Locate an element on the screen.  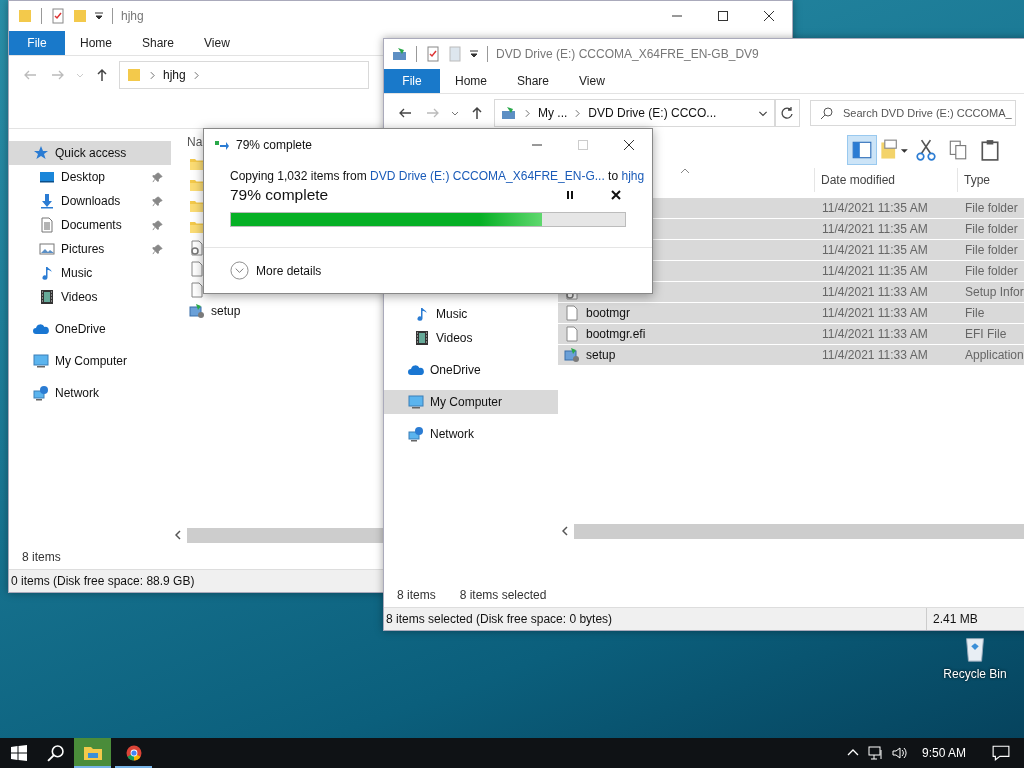
breadcrumb: hjhg is located at coordinates (174, 75).